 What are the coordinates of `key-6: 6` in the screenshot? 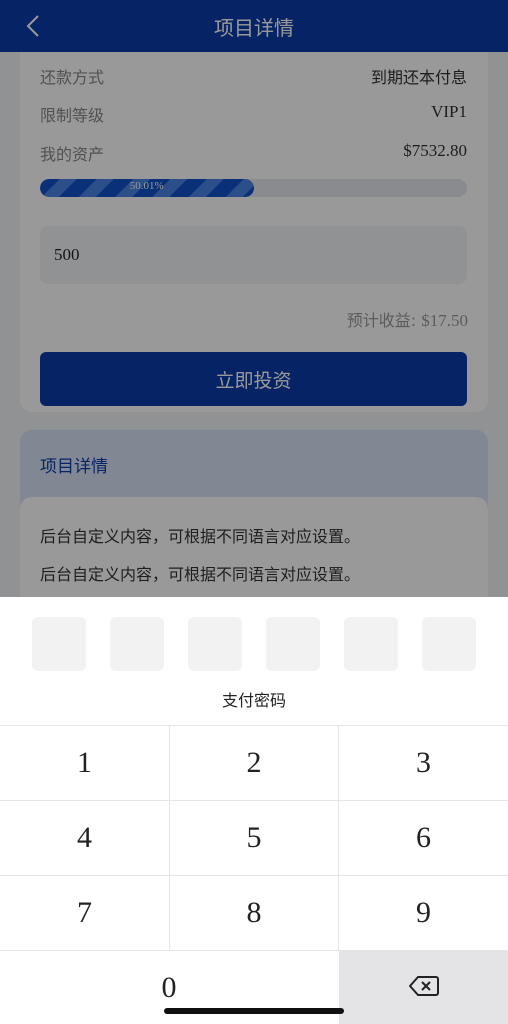 It's located at (423, 838).